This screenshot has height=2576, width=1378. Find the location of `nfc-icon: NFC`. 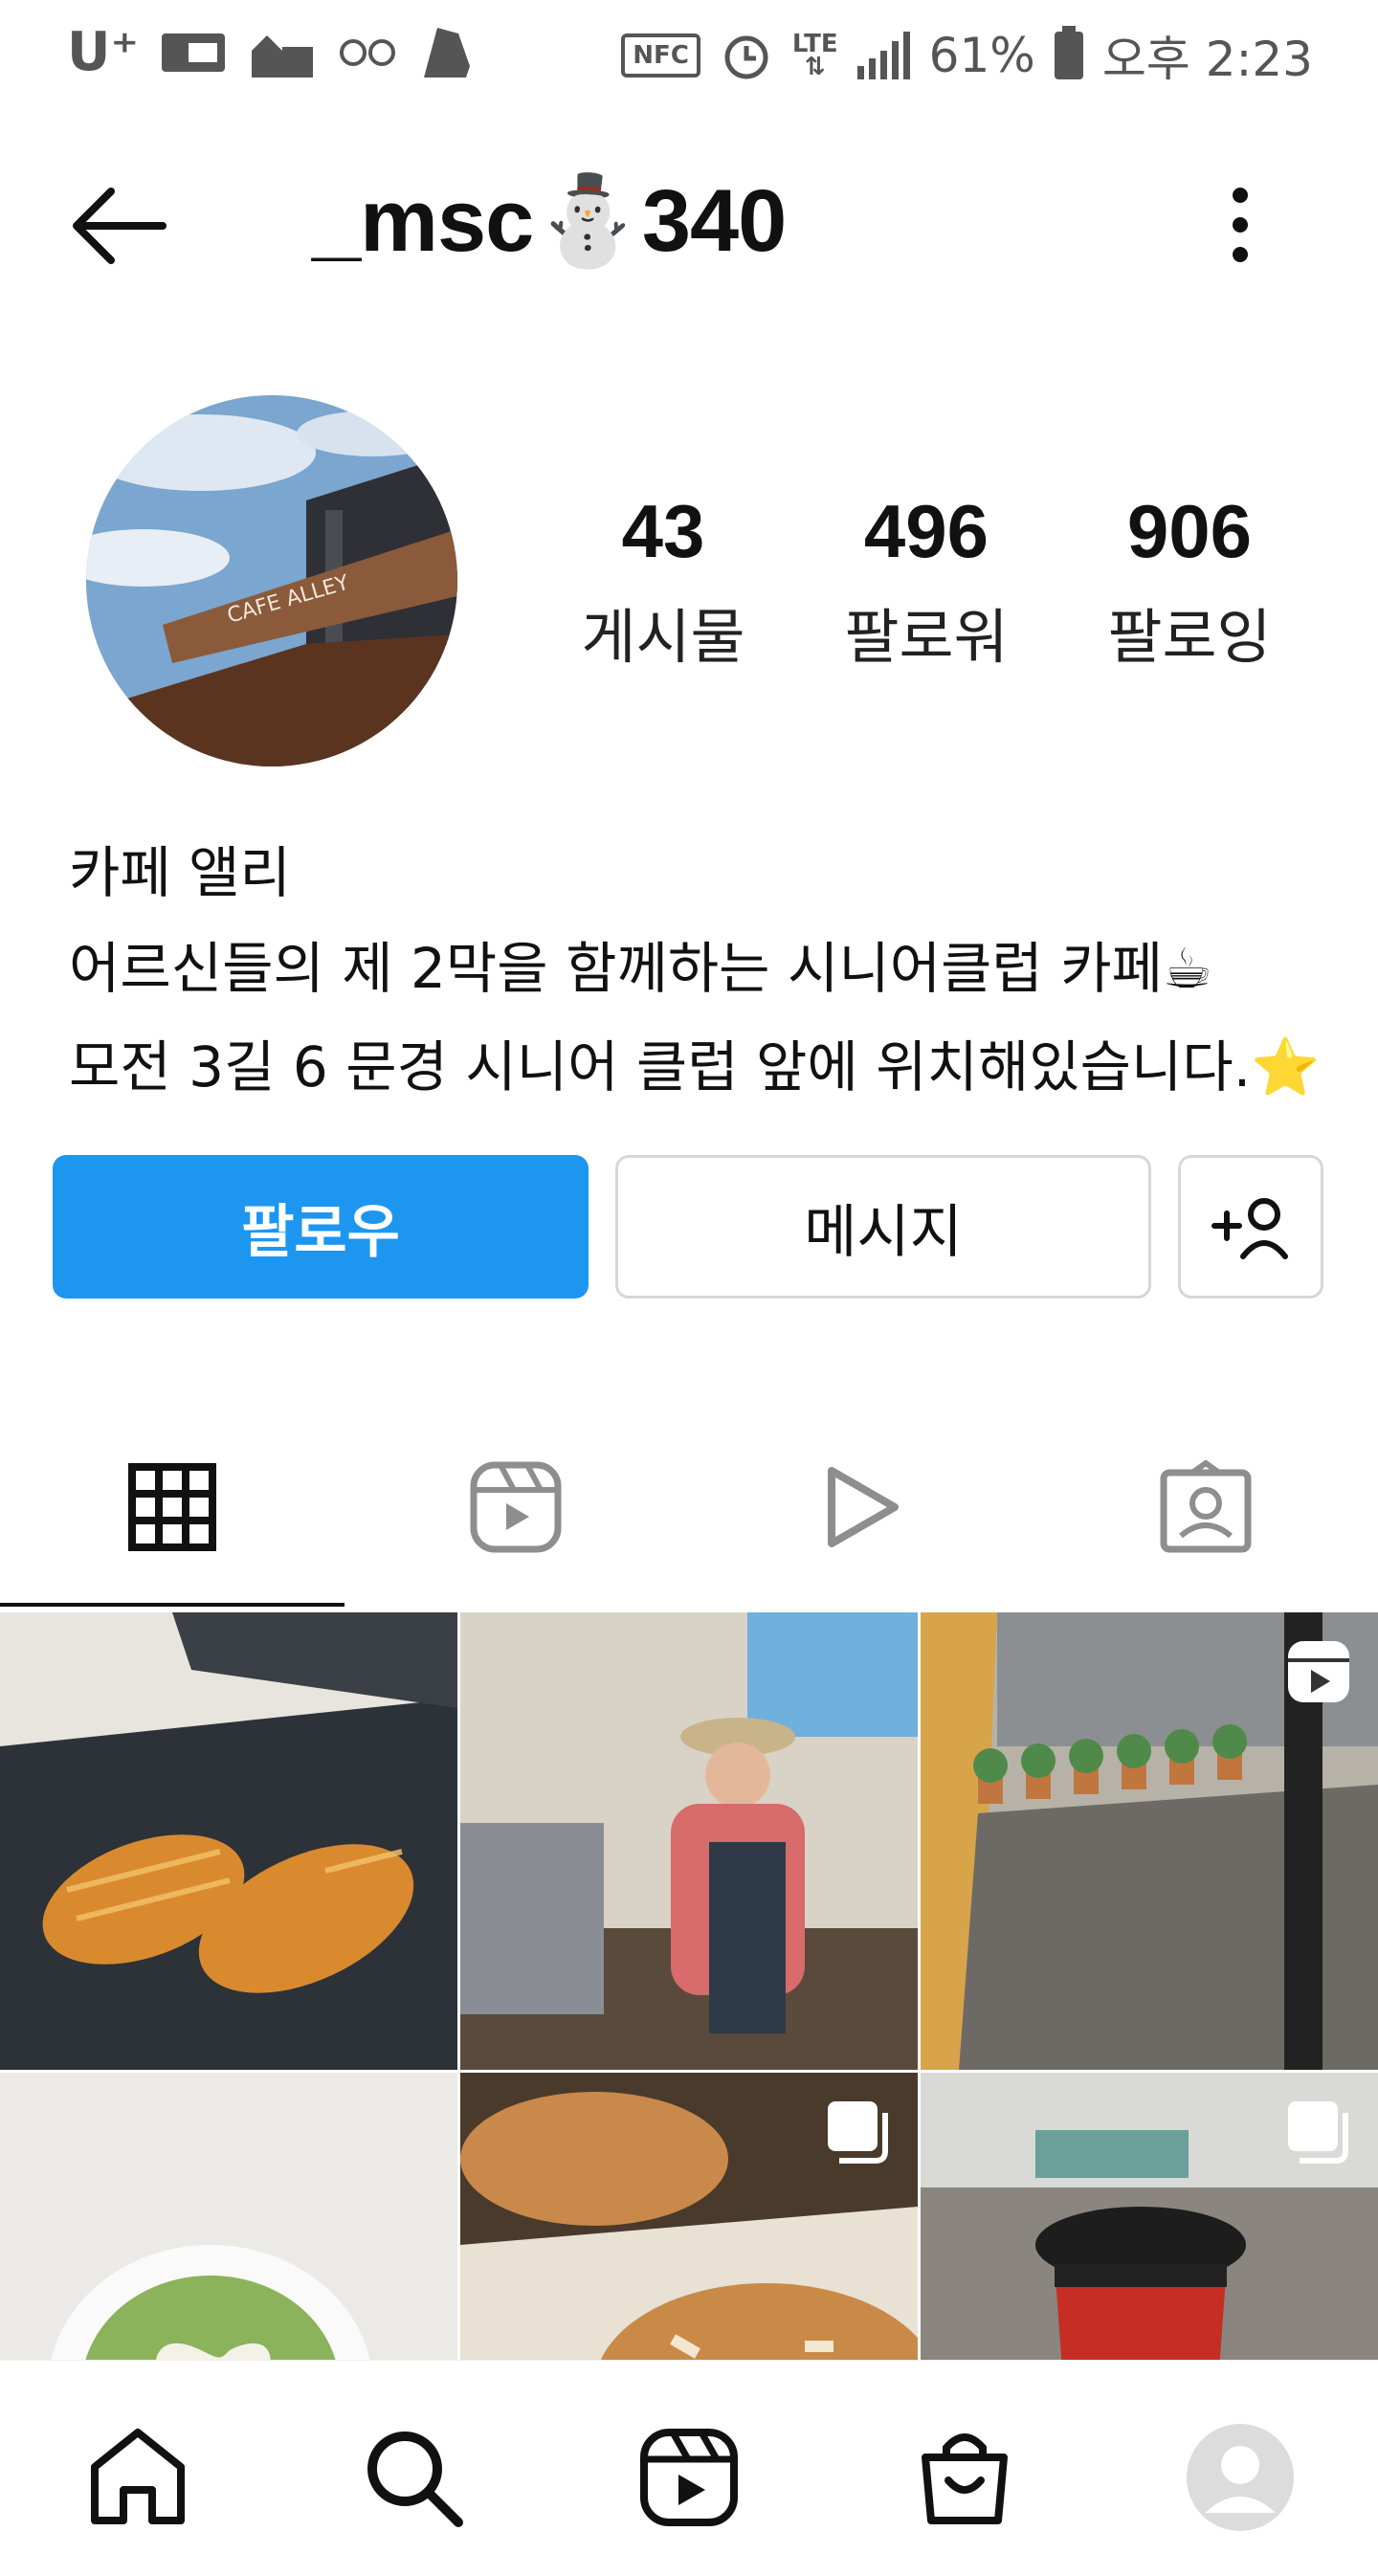

nfc-icon: NFC is located at coordinates (660, 55).